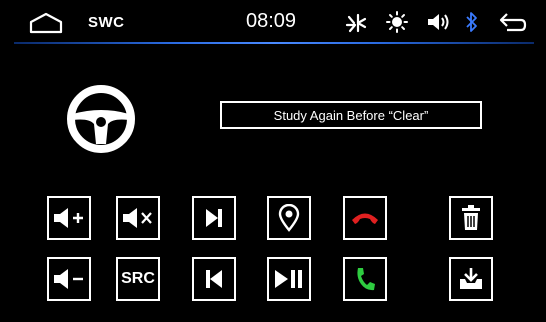  What do you see at coordinates (101, 119) in the screenshot?
I see `steering-wheel-icon` at bounding box center [101, 119].